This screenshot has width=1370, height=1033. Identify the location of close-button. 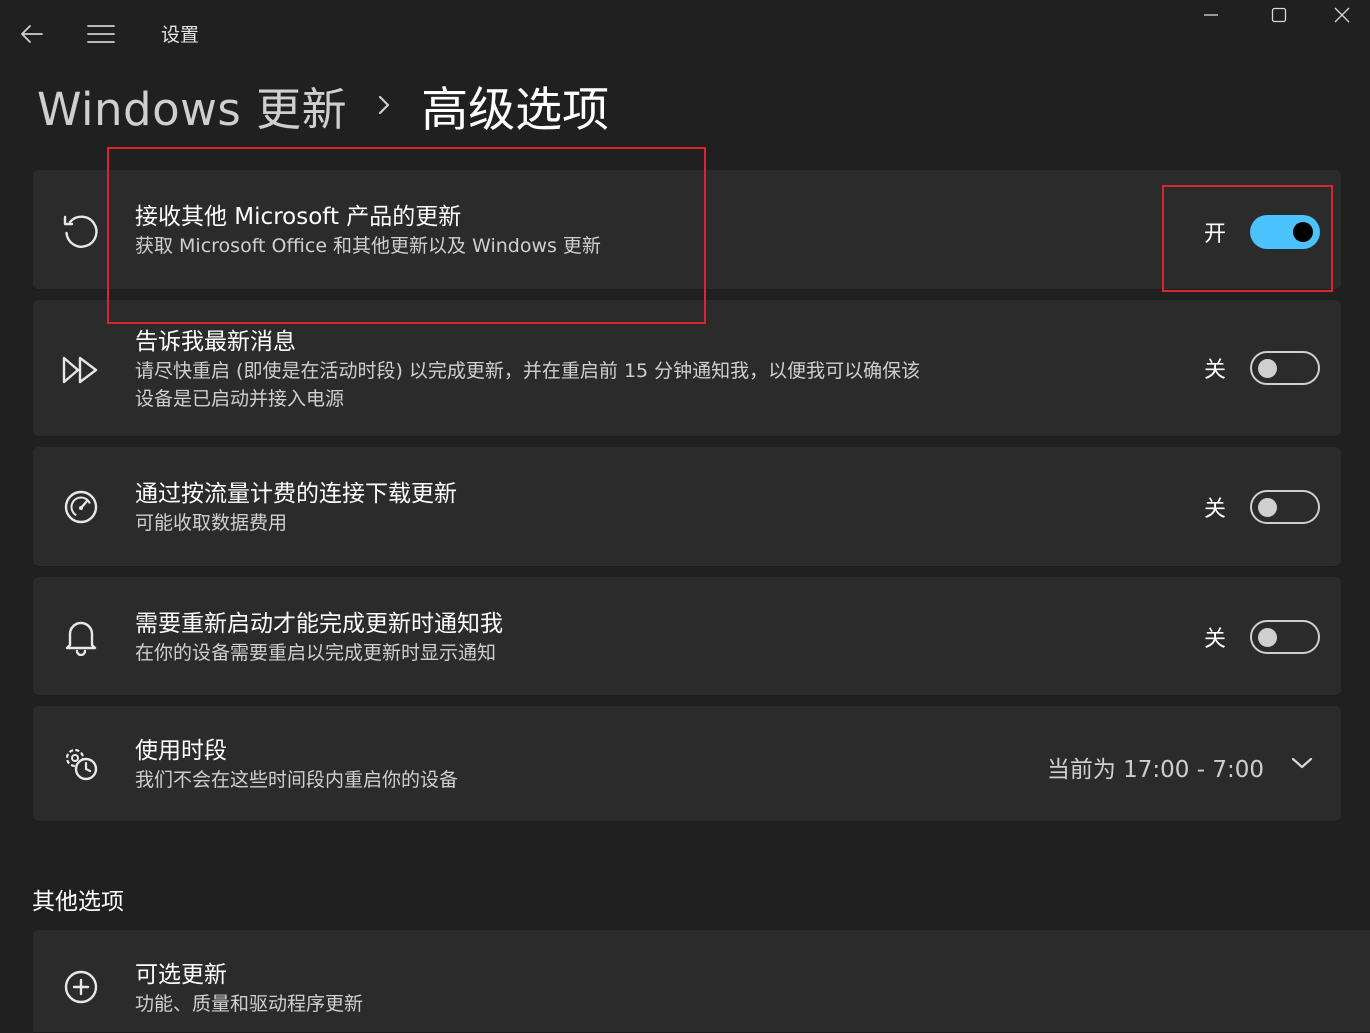
(1341, 15).